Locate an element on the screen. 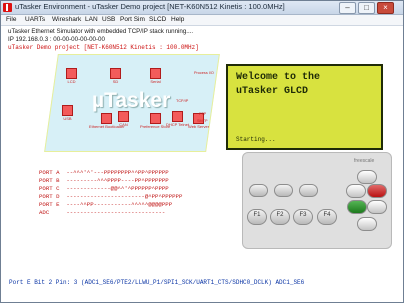  keypad-f4-button: F4 is located at coordinates (327, 217).